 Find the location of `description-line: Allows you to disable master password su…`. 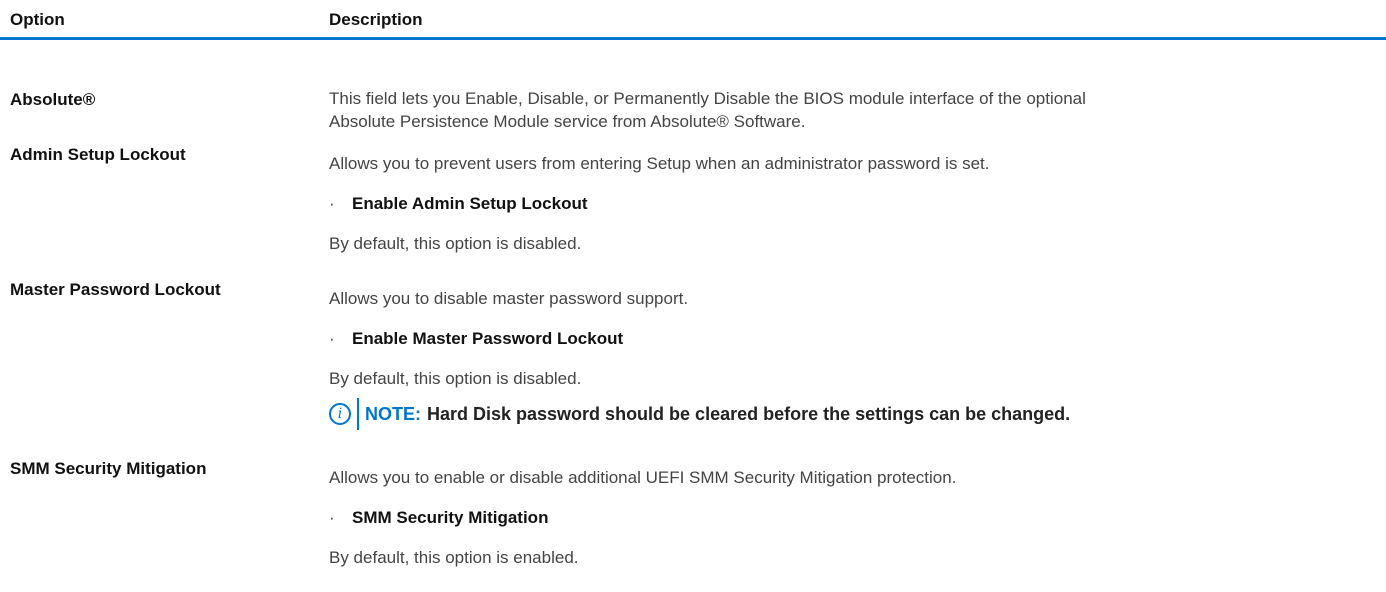

description-line: Allows you to disable master password su… is located at coordinates (509, 298).